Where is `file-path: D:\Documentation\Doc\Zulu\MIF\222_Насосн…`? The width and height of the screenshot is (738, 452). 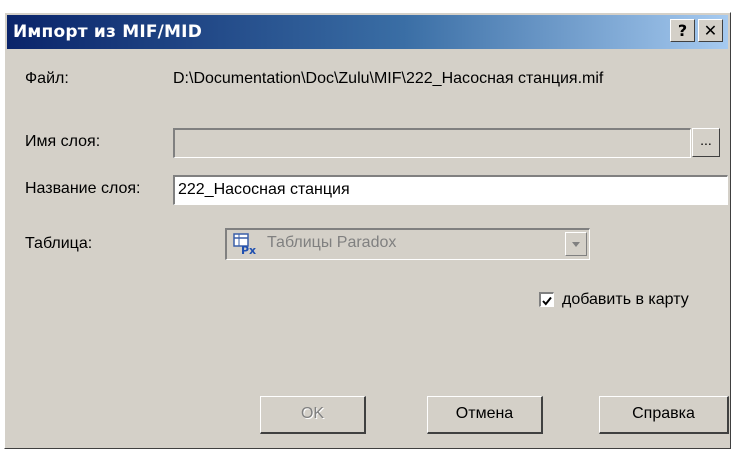 file-path: D:\Documentation\Doc\Zulu\MIF\222_Насосн… is located at coordinates (388, 78).